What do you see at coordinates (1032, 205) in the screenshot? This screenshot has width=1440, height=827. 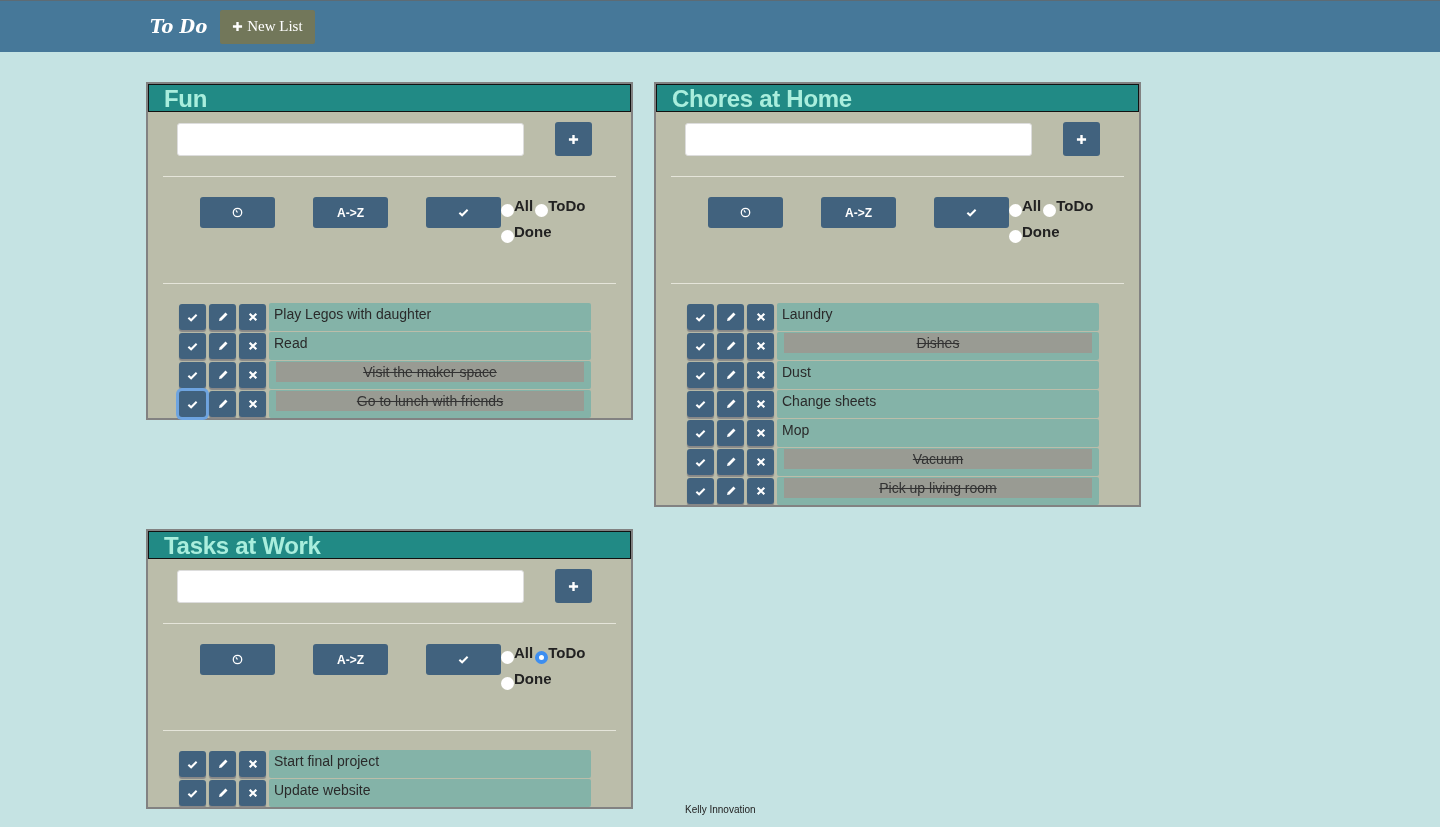 I see `filter-label: All` at bounding box center [1032, 205].